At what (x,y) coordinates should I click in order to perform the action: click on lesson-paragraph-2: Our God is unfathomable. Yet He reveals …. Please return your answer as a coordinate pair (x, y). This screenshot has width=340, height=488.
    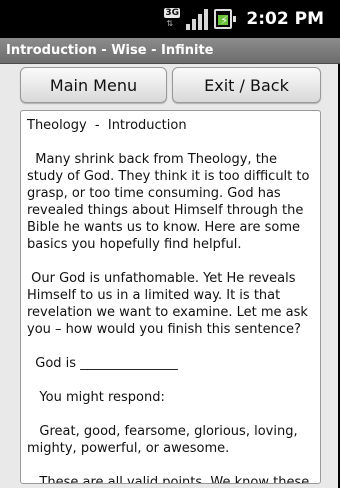
    Looking at the image, I should click on (170, 304).